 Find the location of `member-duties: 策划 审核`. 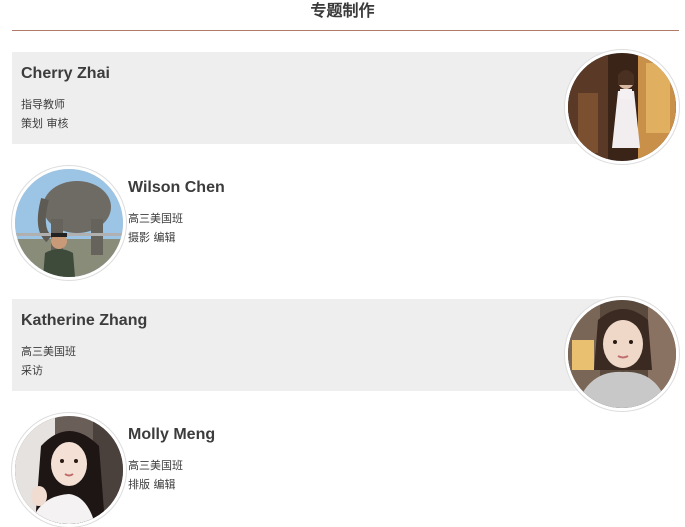

member-duties: 策划 审核 is located at coordinates (45, 123).